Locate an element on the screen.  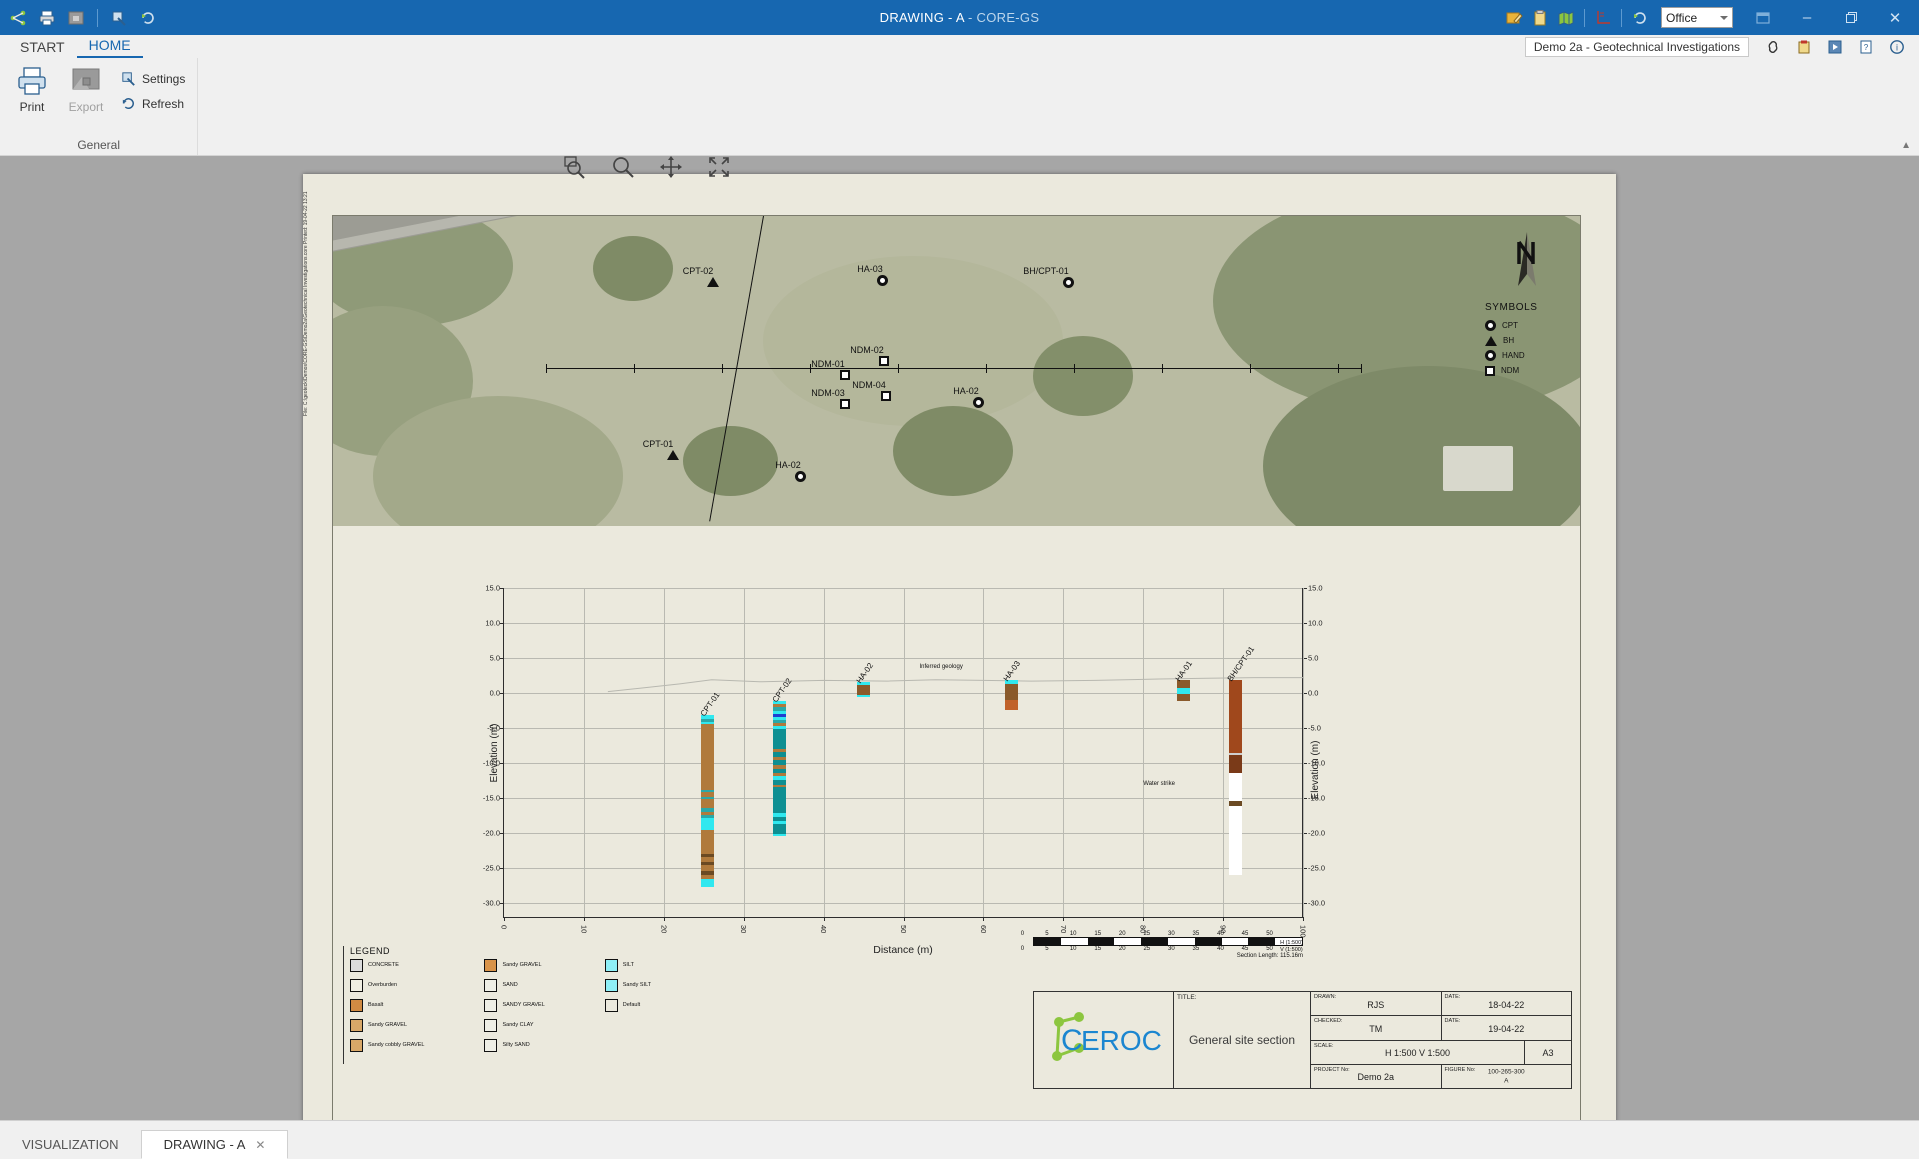
project-tree-icon is located at coordinates (18, 18).